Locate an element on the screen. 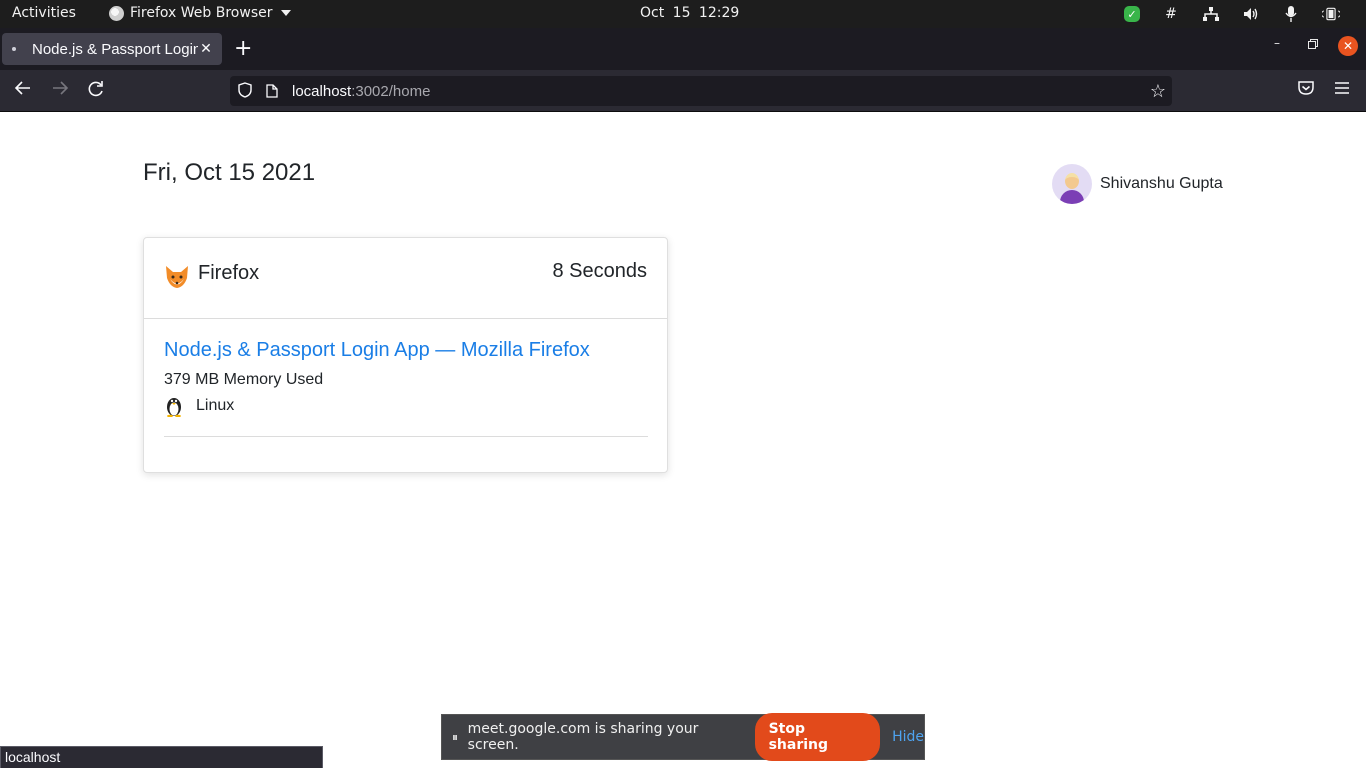  reload-button is located at coordinates (96, 91).